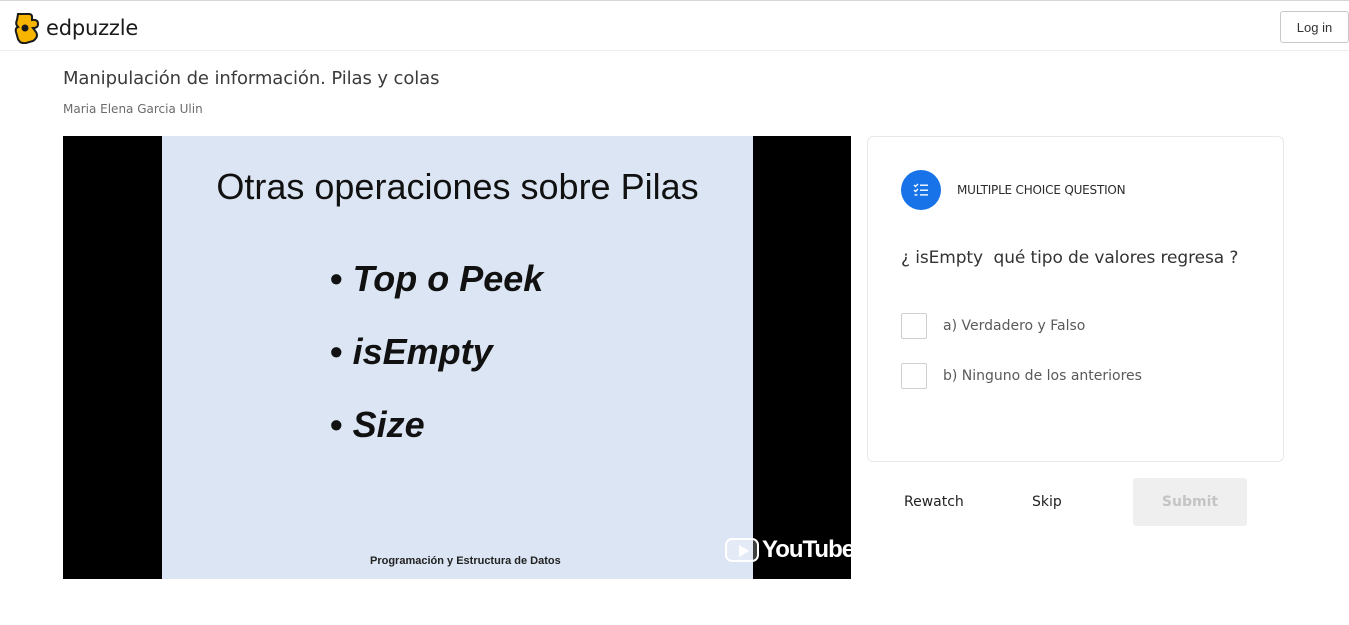  What do you see at coordinates (92, 28) in the screenshot?
I see `brand-name: edpuzzle` at bounding box center [92, 28].